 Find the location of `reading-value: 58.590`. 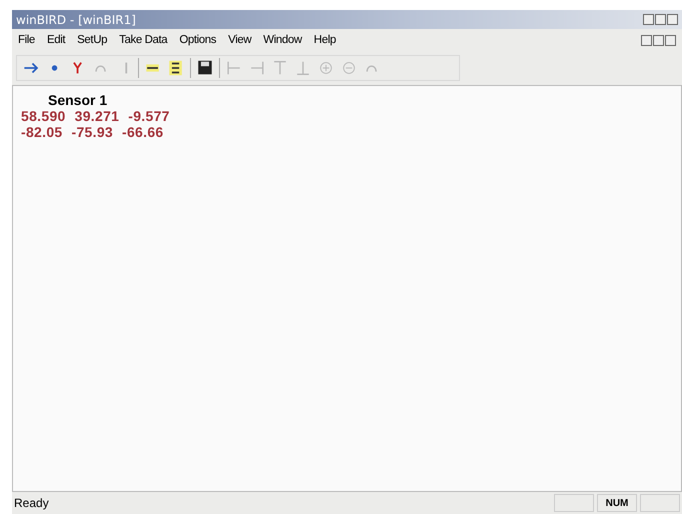

reading-value: 58.590 is located at coordinates (43, 116).